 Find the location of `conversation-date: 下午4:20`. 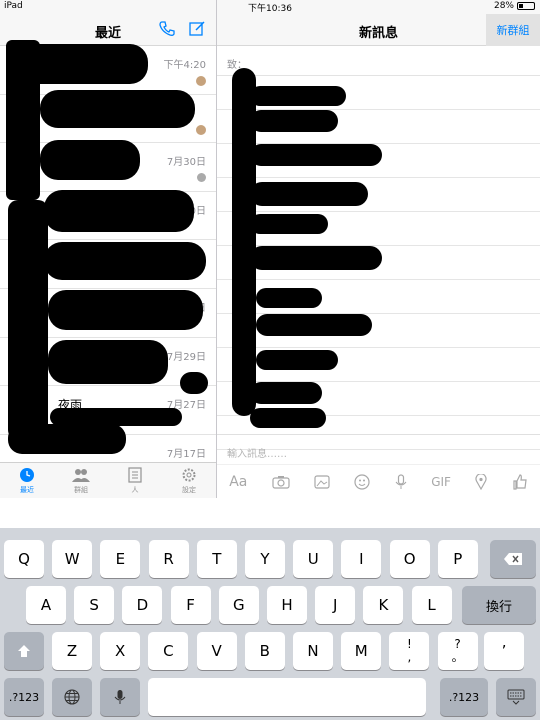

conversation-date: 下午4:20 is located at coordinates (184, 65).